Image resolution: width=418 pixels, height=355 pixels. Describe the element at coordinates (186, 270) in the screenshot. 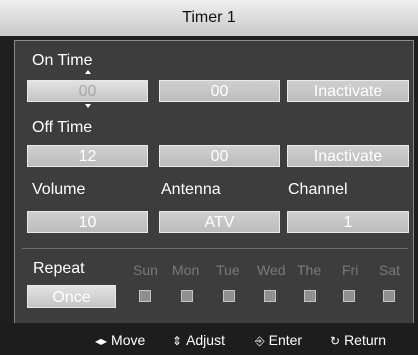

I see `day-label-mon: Mon` at that location.